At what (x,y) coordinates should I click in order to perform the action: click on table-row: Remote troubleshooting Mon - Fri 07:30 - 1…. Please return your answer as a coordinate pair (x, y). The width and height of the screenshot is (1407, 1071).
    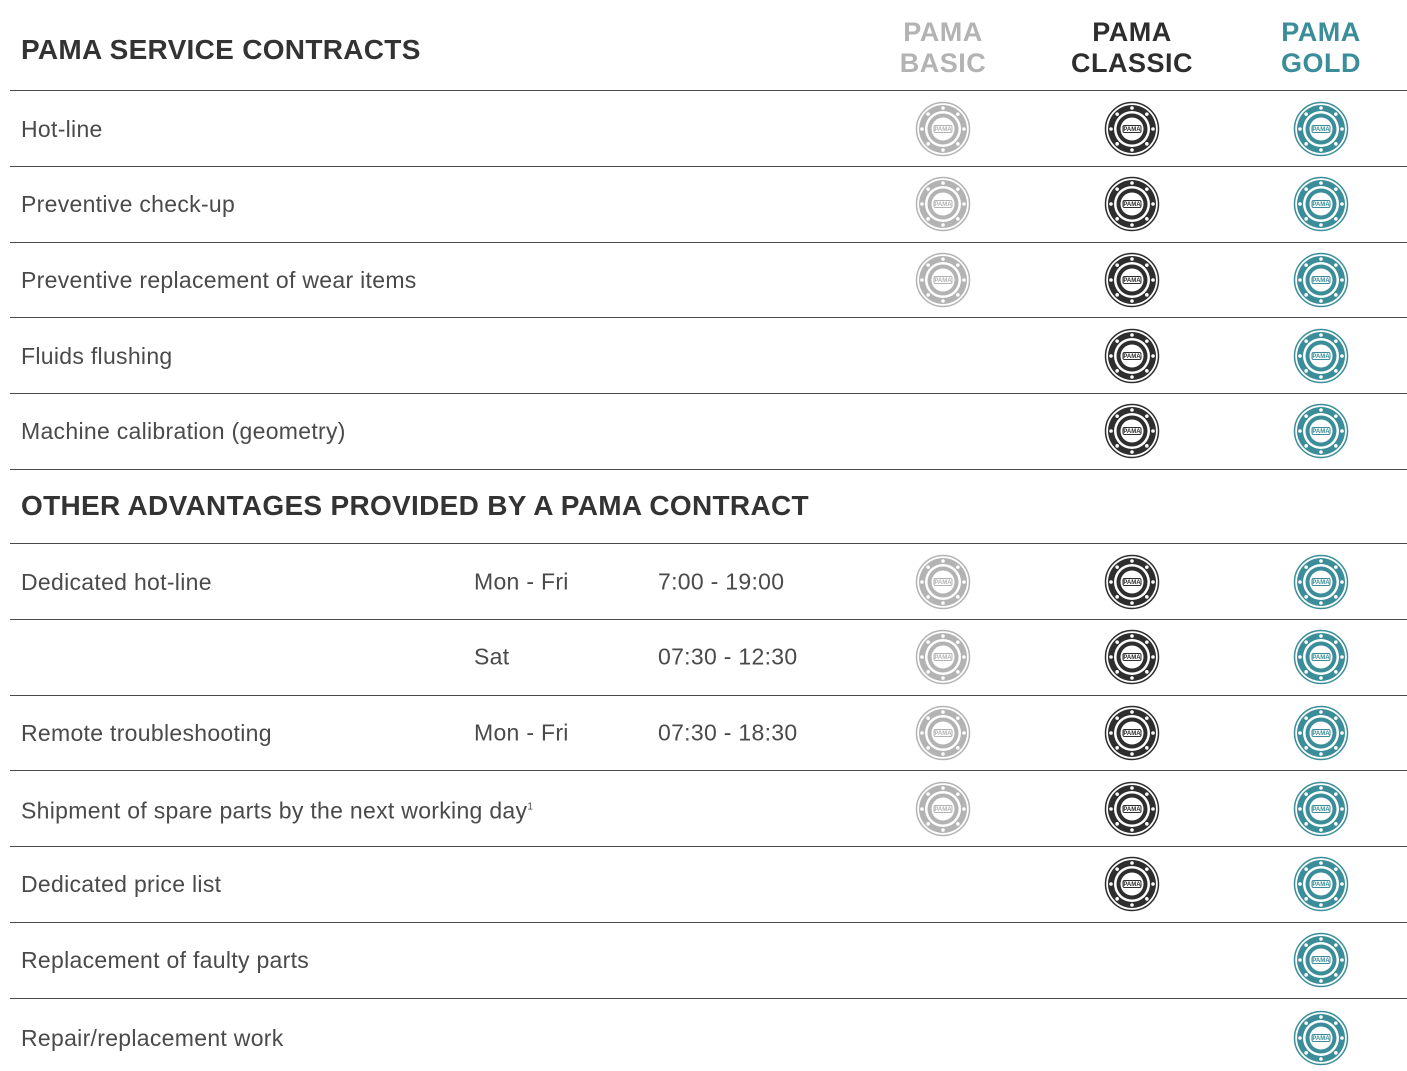
    Looking at the image, I should click on (703, 732).